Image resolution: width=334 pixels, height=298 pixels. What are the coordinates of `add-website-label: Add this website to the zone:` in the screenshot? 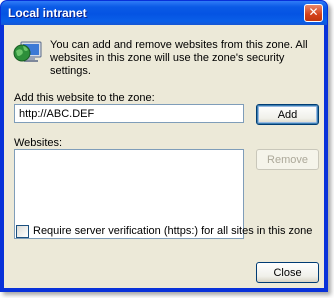 It's located at (84, 98).